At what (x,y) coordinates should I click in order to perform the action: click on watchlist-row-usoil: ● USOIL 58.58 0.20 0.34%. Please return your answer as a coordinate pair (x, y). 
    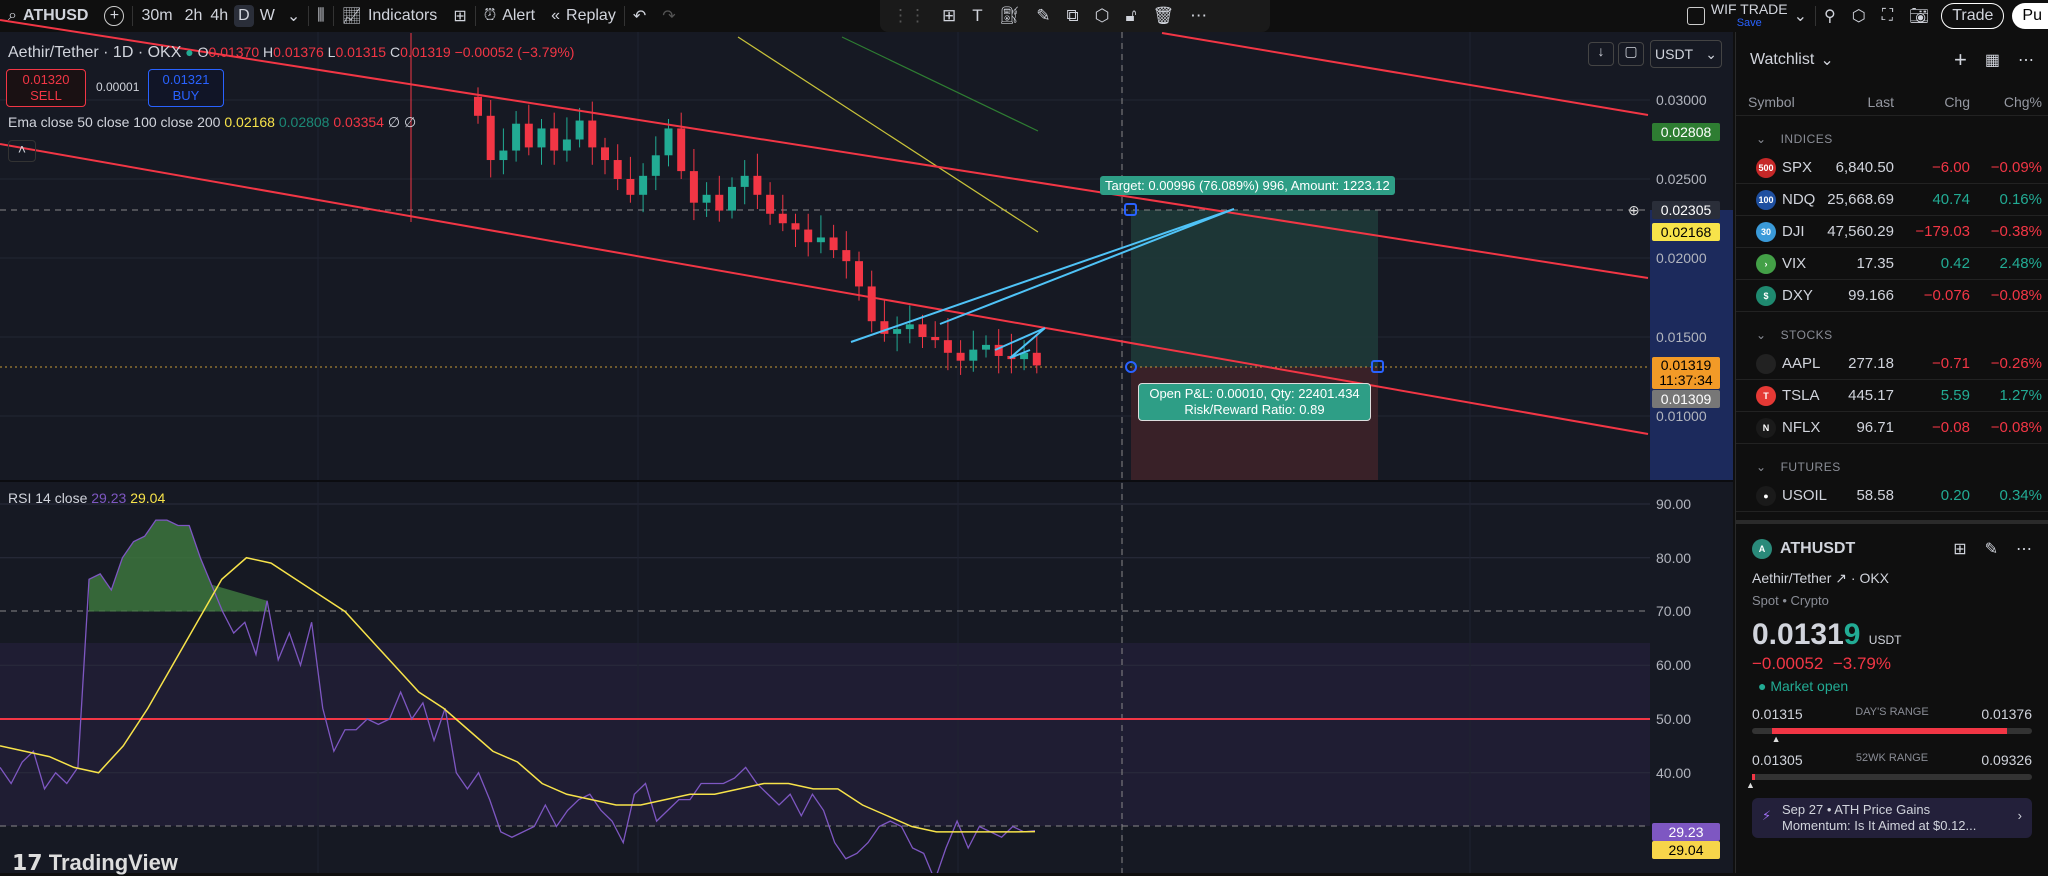
    Looking at the image, I should click on (1892, 496).